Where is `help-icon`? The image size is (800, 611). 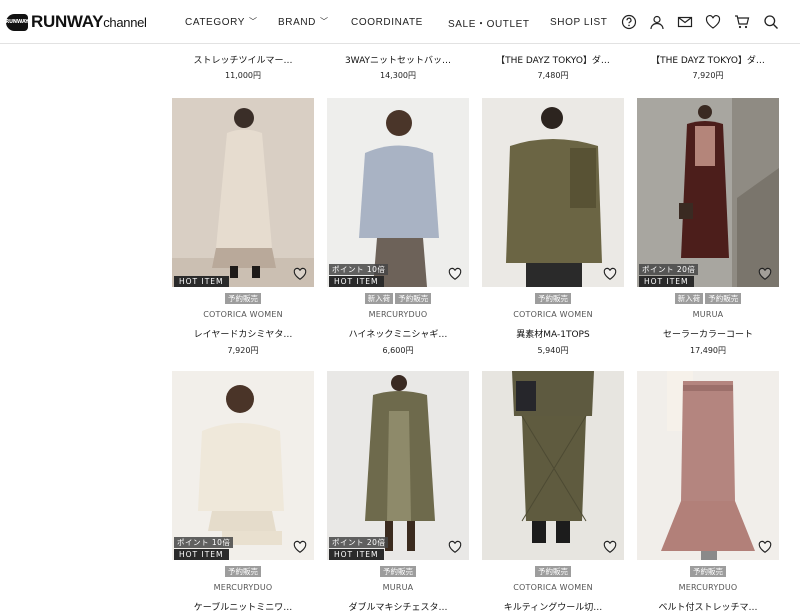 help-icon is located at coordinates (629, 22).